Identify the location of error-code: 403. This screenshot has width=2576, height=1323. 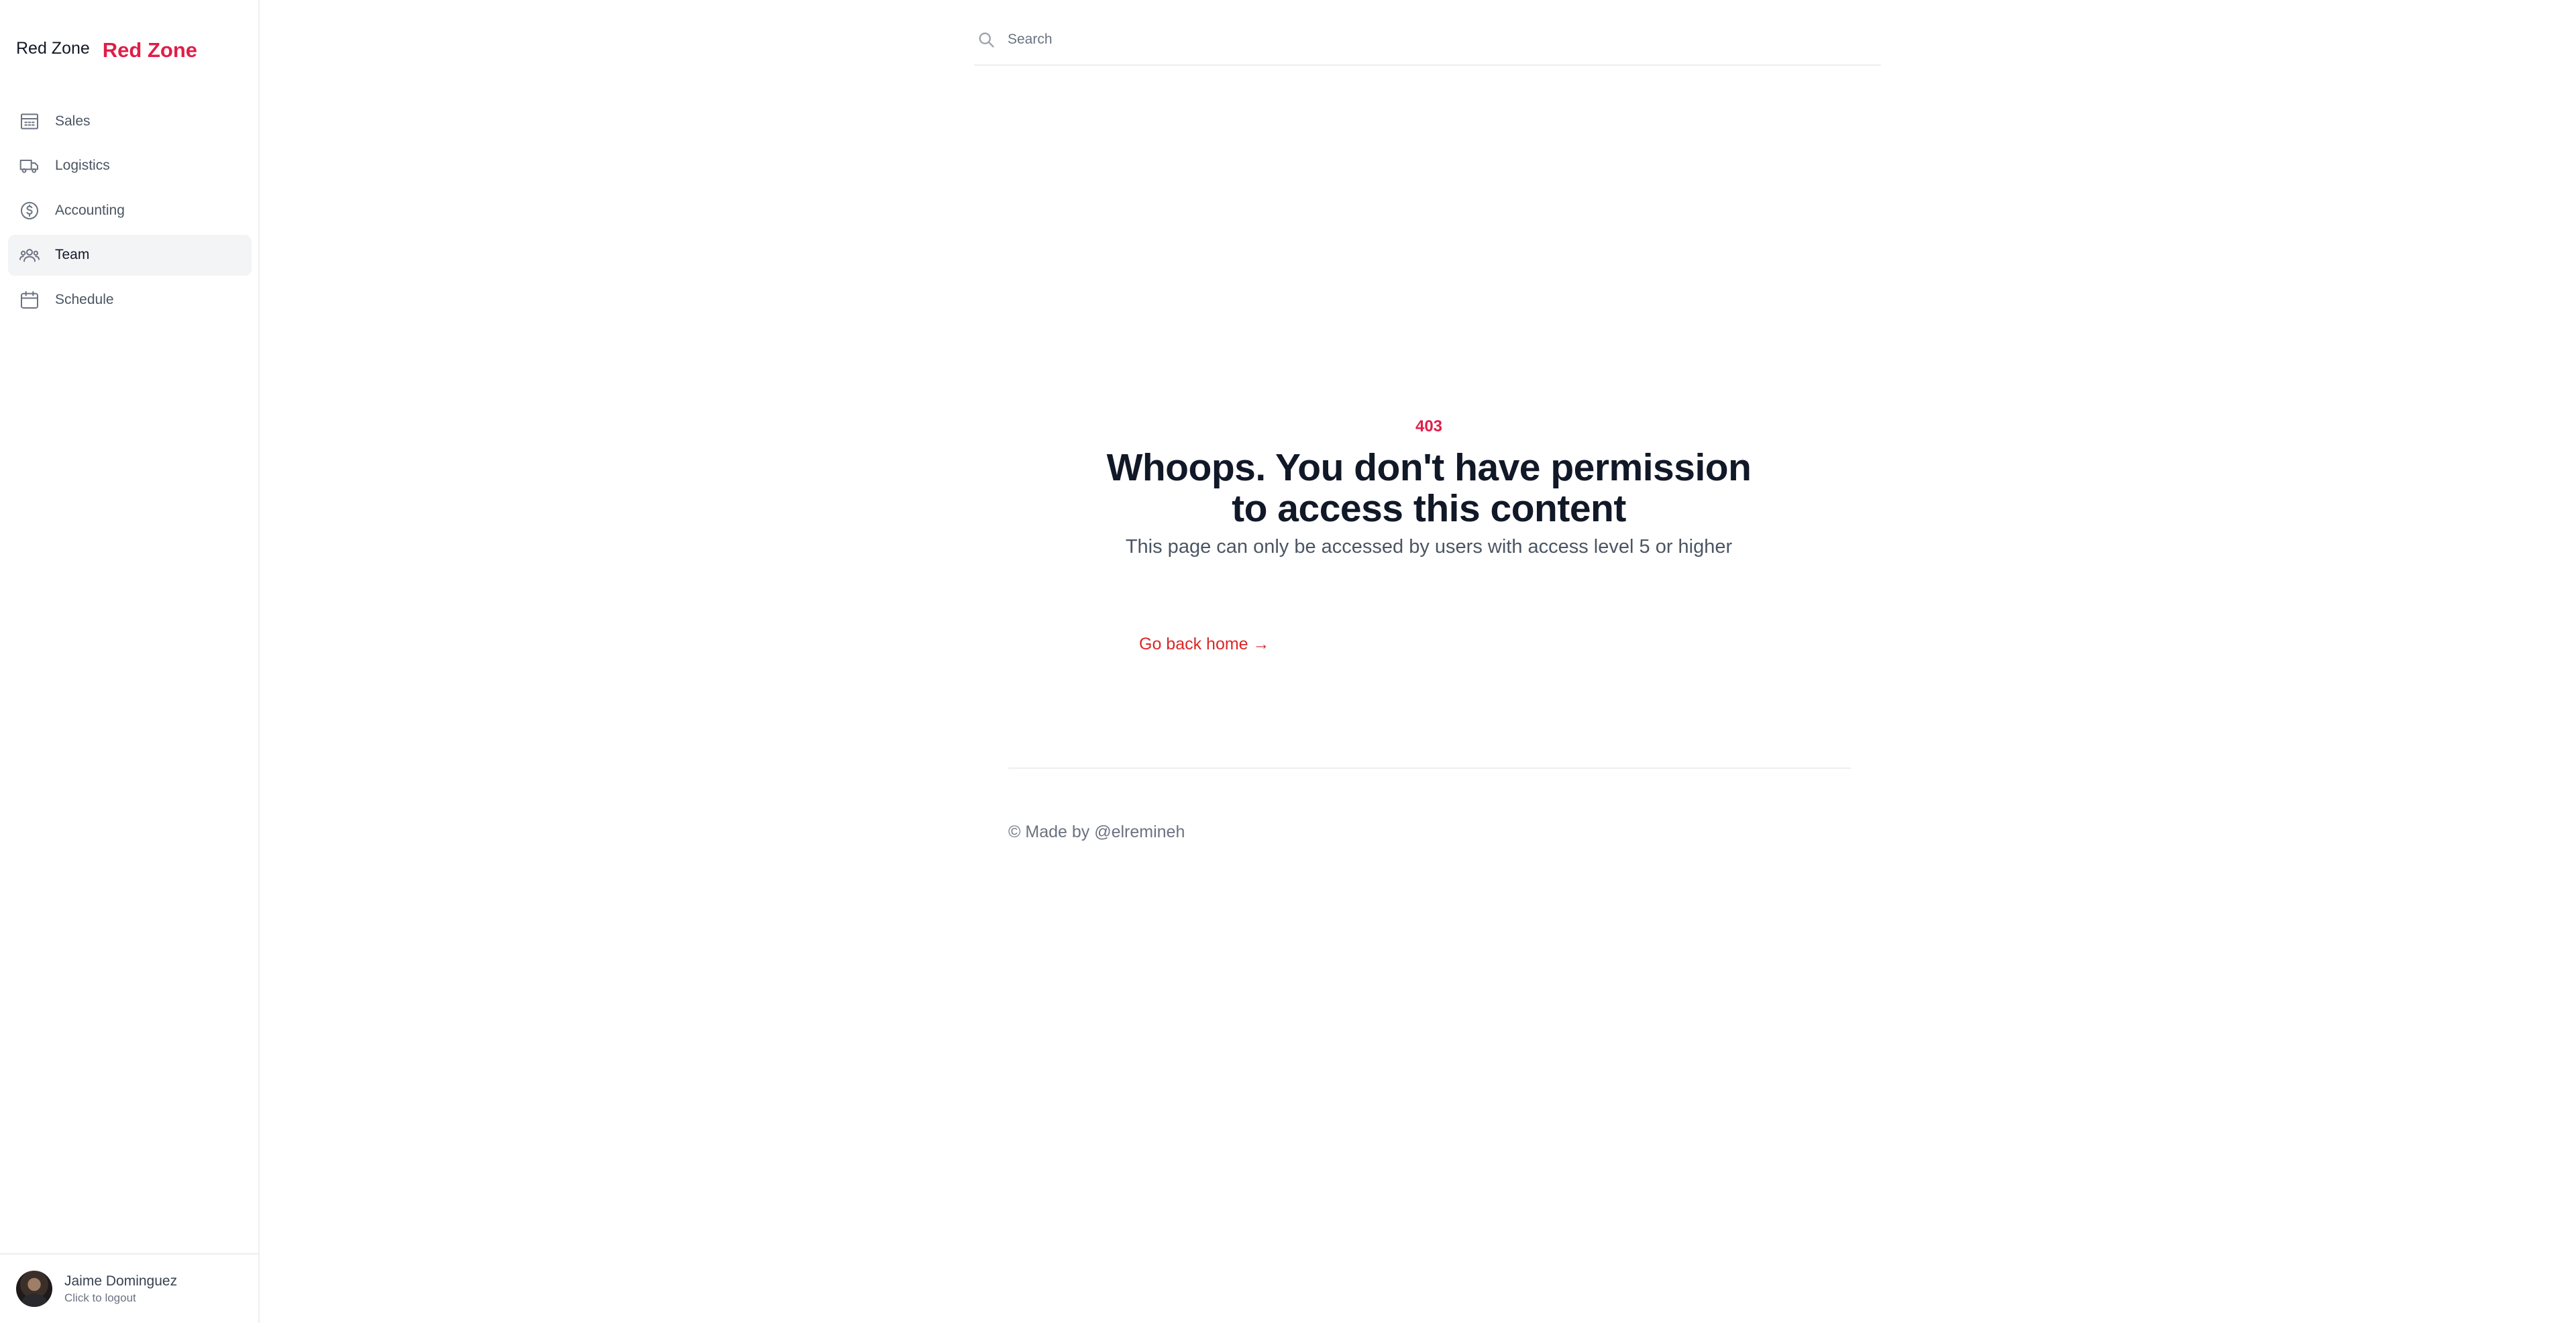
(1429, 426).